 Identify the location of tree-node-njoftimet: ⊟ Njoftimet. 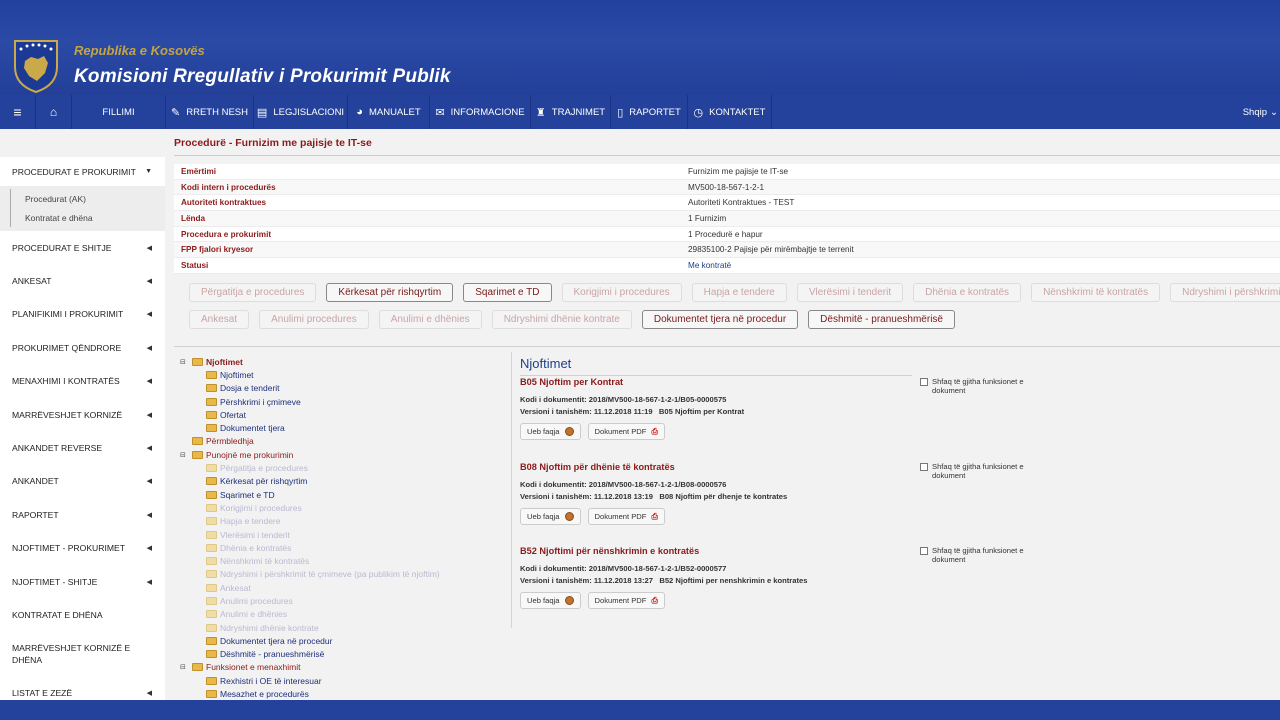
(340, 361).